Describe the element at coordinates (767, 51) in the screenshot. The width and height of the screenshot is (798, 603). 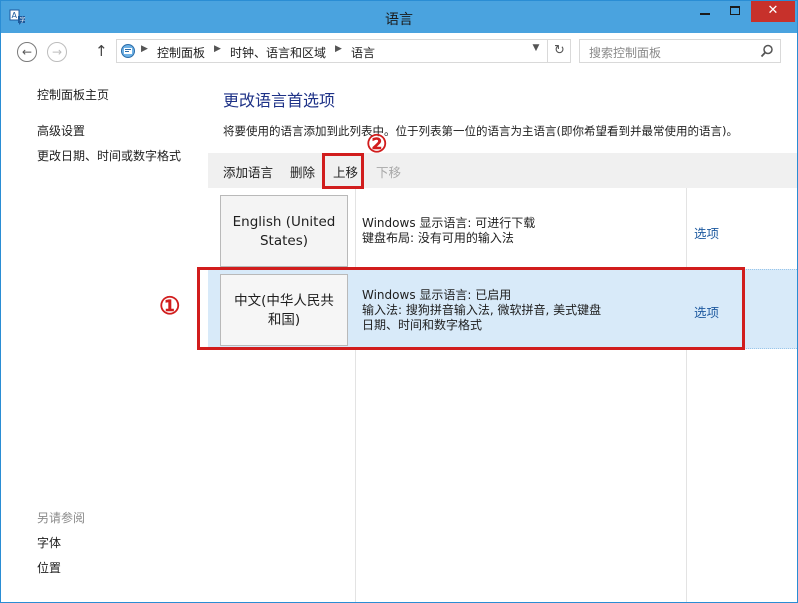
I see `search-icon` at that location.